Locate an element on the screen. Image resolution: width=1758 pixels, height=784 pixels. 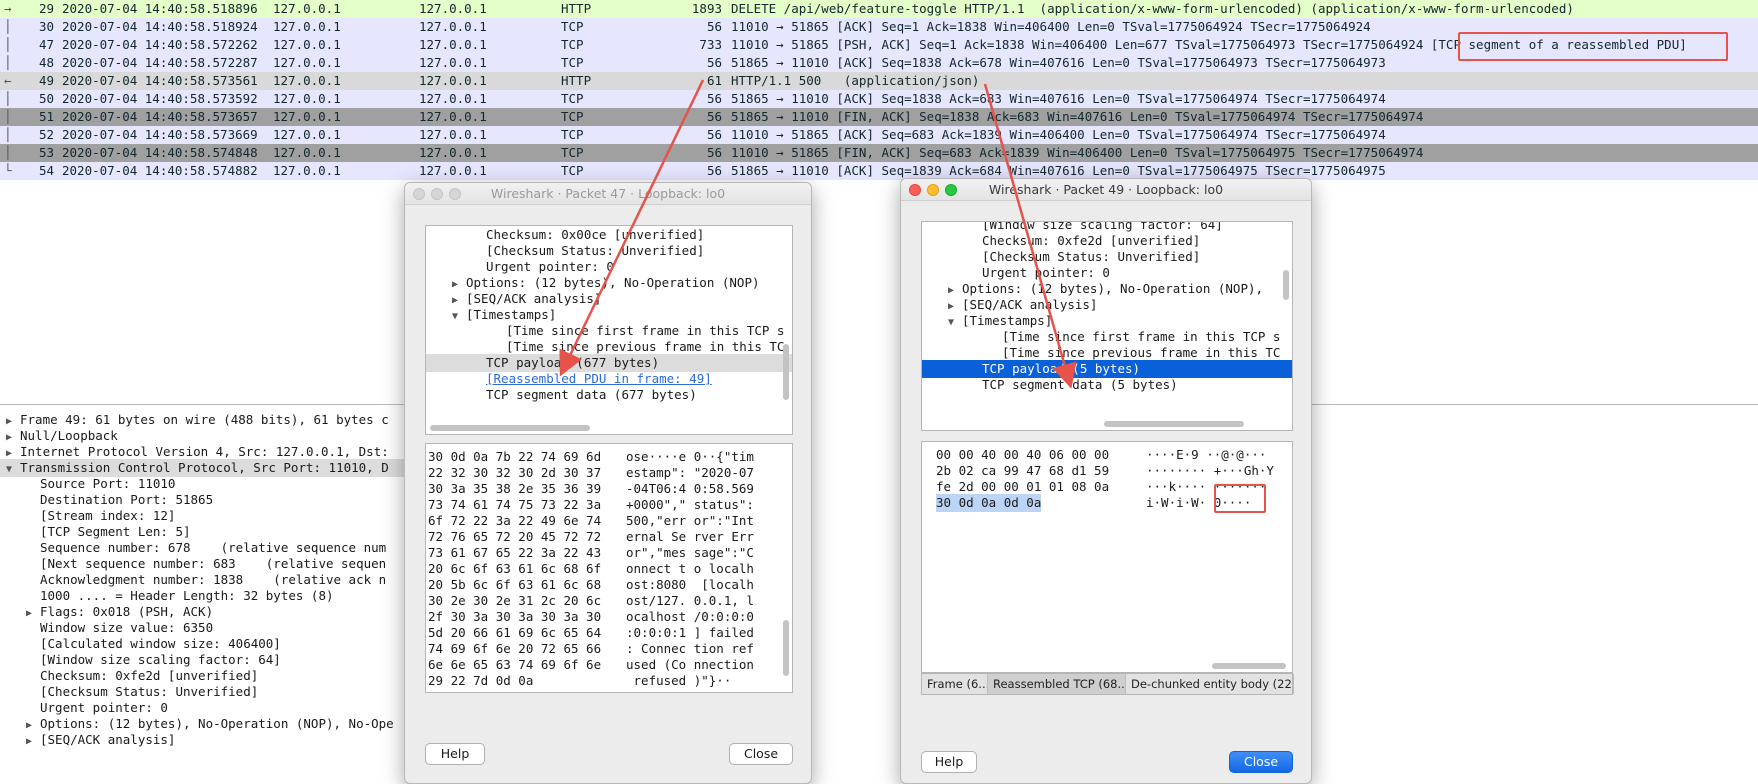
hex-bytes: 29 22 7d 0d 0a is located at coordinates (480, 681).